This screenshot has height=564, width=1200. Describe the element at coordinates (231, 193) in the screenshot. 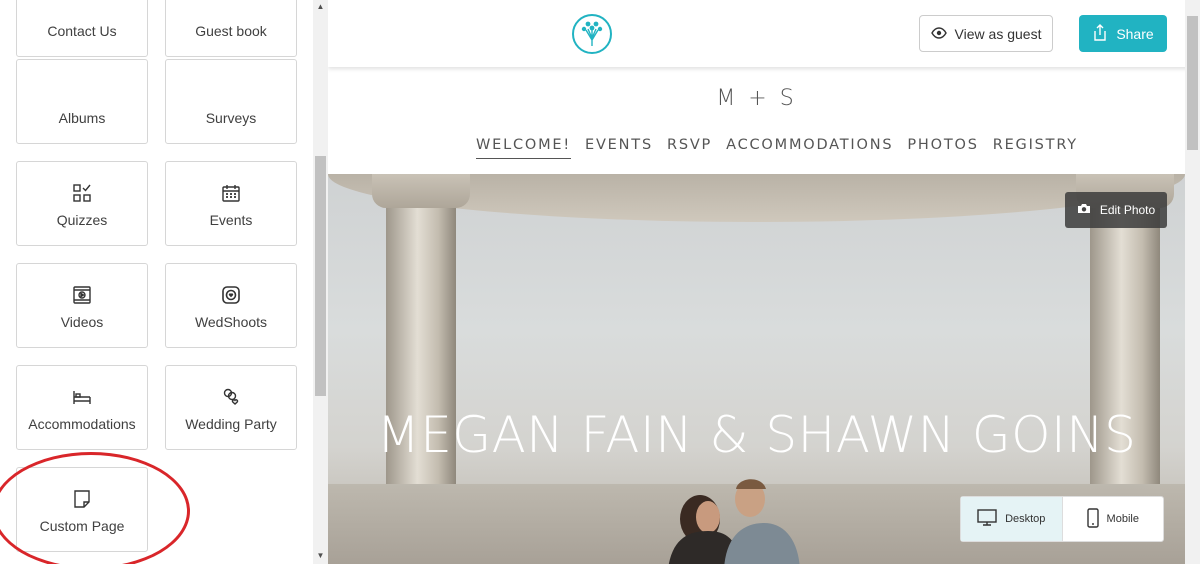

I see `calendar-icon` at that location.